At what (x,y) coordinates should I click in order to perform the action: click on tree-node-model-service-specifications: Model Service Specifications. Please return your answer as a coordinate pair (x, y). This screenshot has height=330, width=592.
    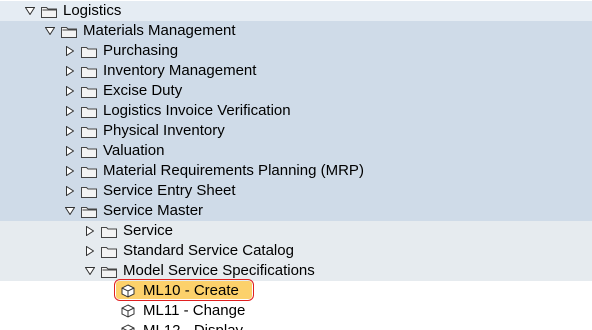
    Looking at the image, I should click on (296, 271).